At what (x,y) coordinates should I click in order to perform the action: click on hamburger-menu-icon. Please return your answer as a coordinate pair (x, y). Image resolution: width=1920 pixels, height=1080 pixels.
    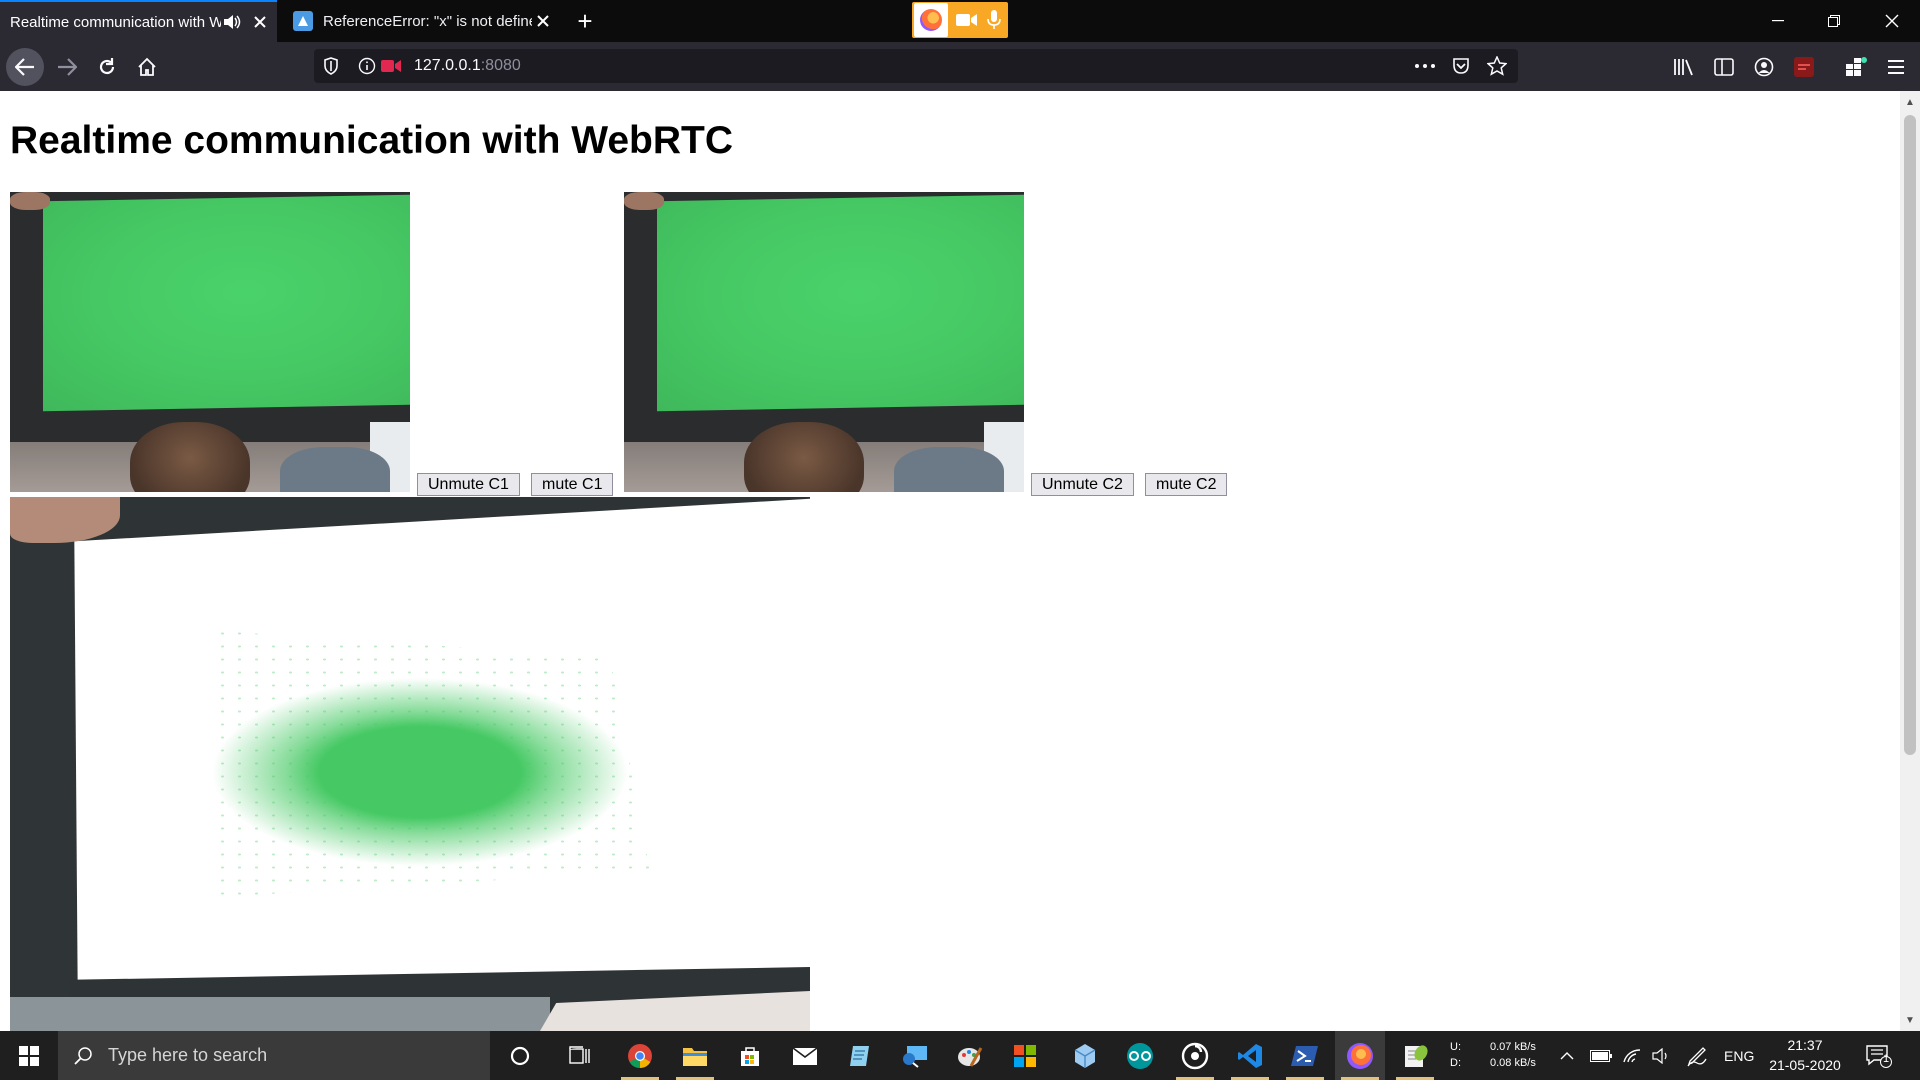
    Looking at the image, I should click on (1896, 67).